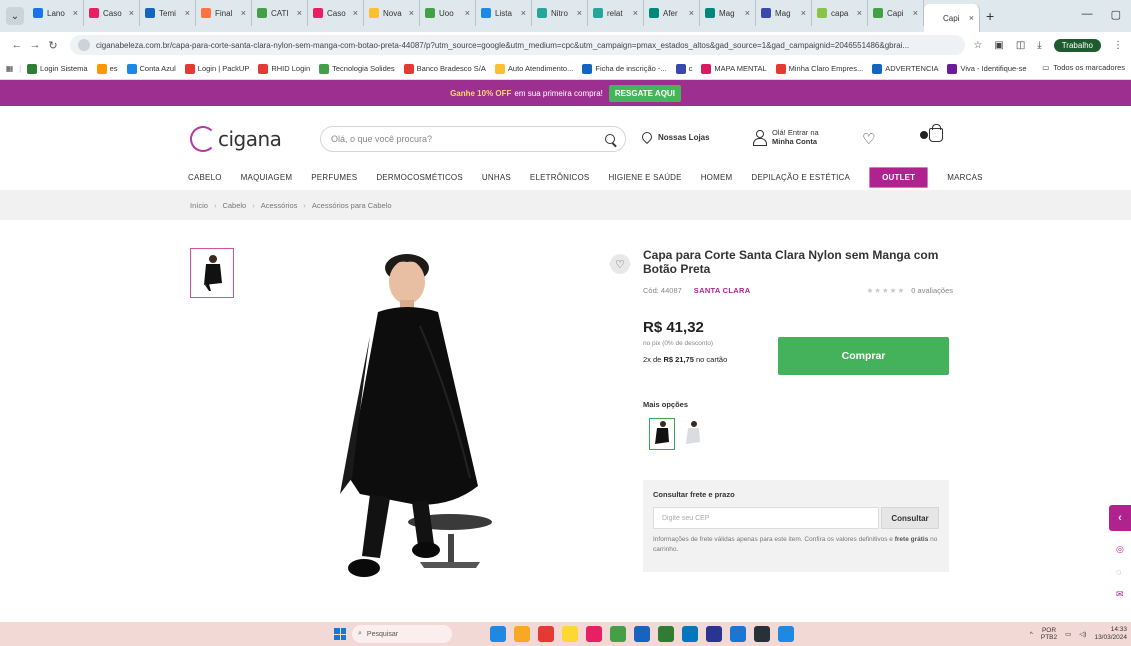 The width and height of the screenshot is (1131, 646). What do you see at coordinates (1087, 14) in the screenshot?
I see `minimize-button: —` at bounding box center [1087, 14].